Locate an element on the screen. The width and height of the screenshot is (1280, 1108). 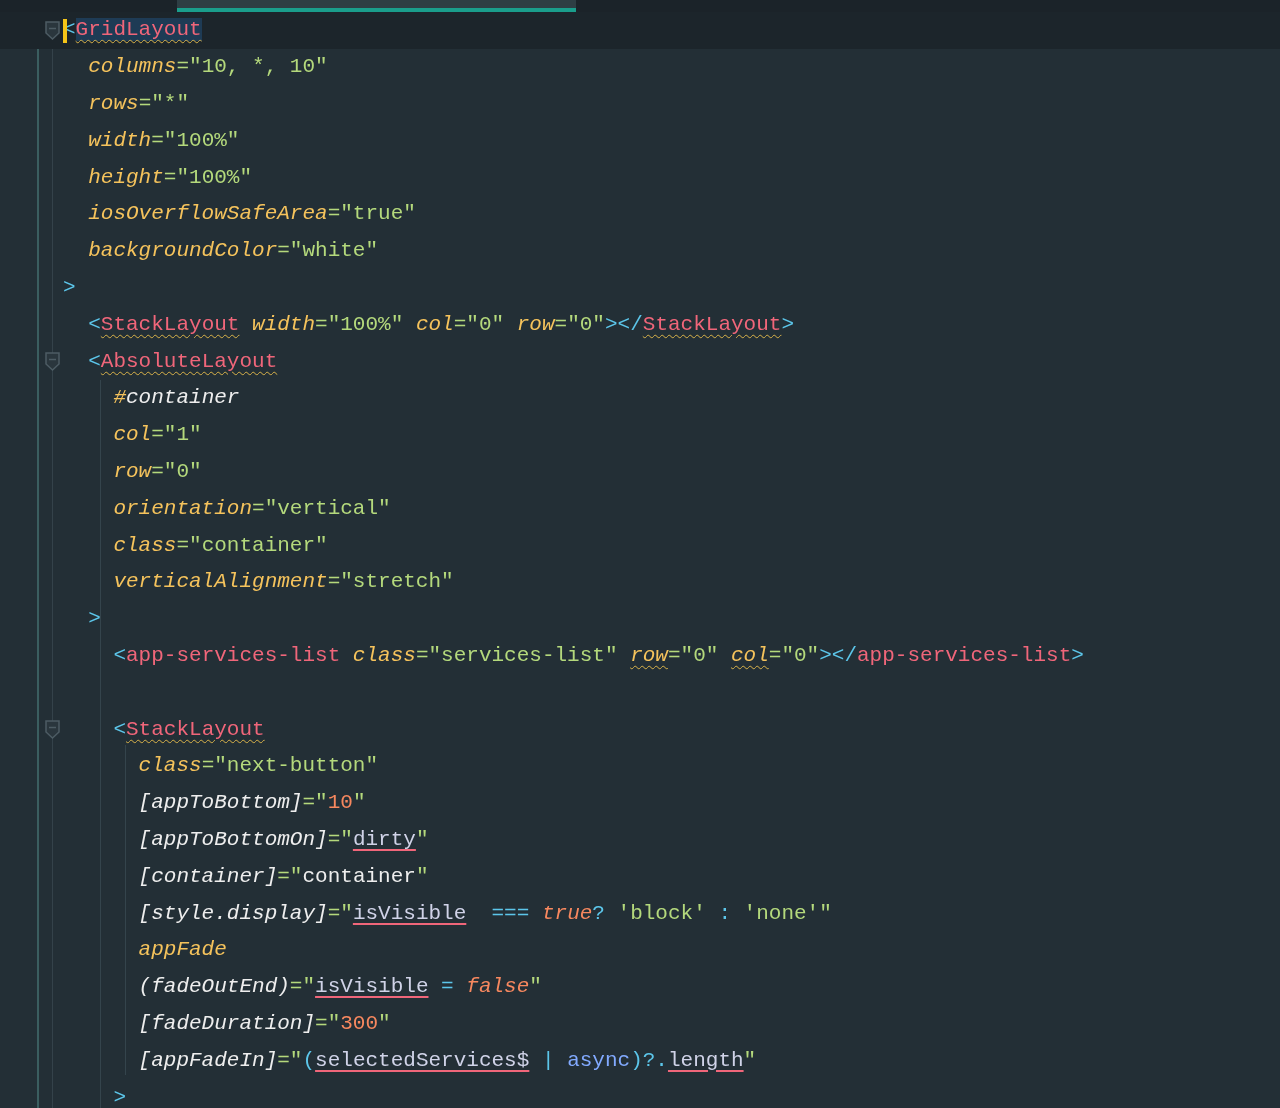
code-line: <StackLayout width="100%" col="0" row="0"></StackLayout> is located at coordinates (440, 324).